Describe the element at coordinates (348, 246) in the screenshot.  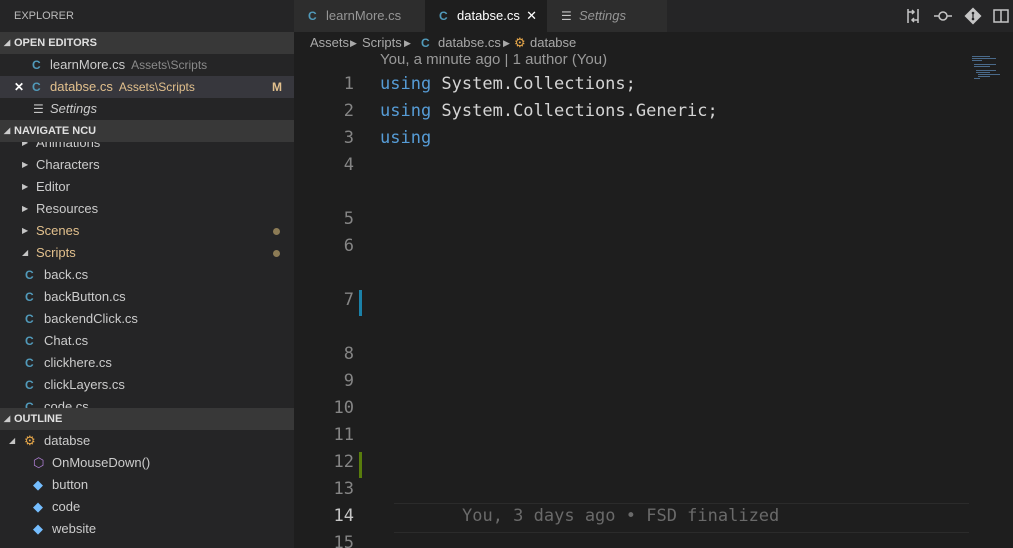
I see `line-number: 6` at that location.